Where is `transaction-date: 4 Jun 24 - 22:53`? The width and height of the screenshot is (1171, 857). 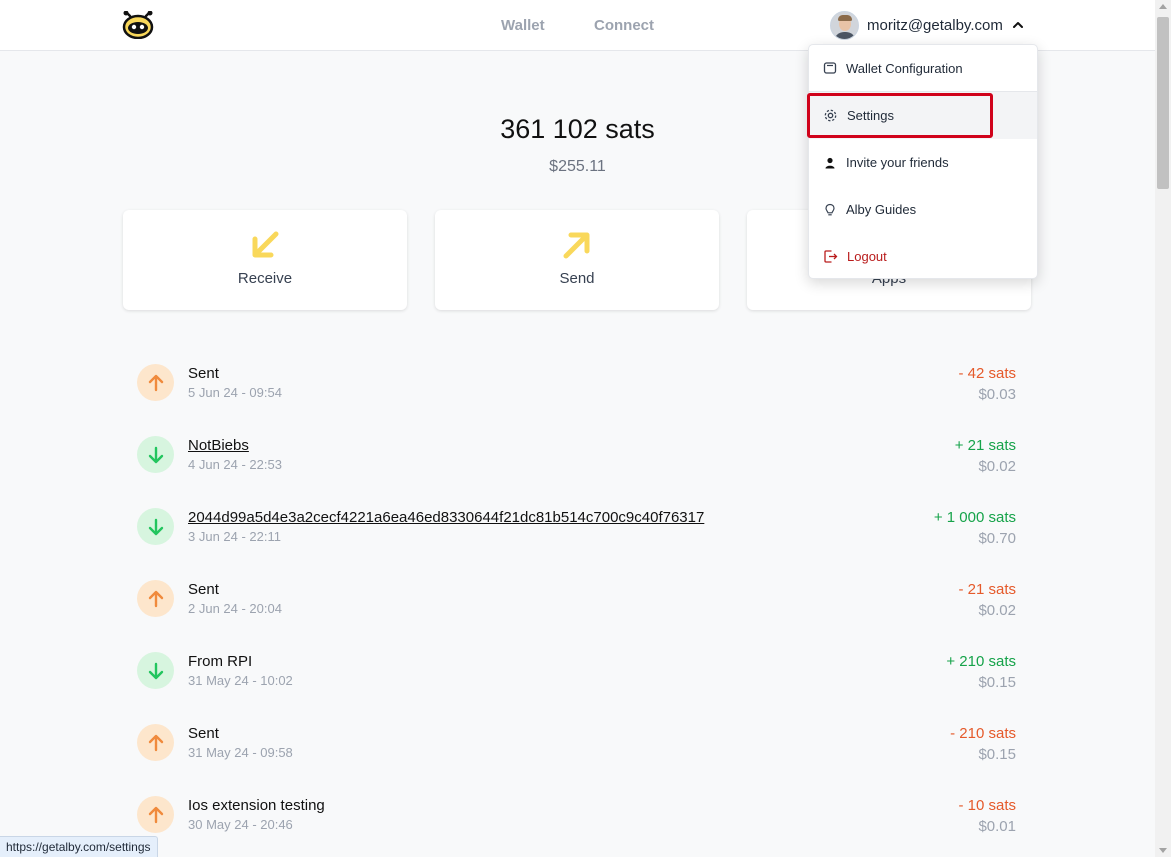
transaction-date: 4 Jun 24 - 22:53 is located at coordinates (235, 464).